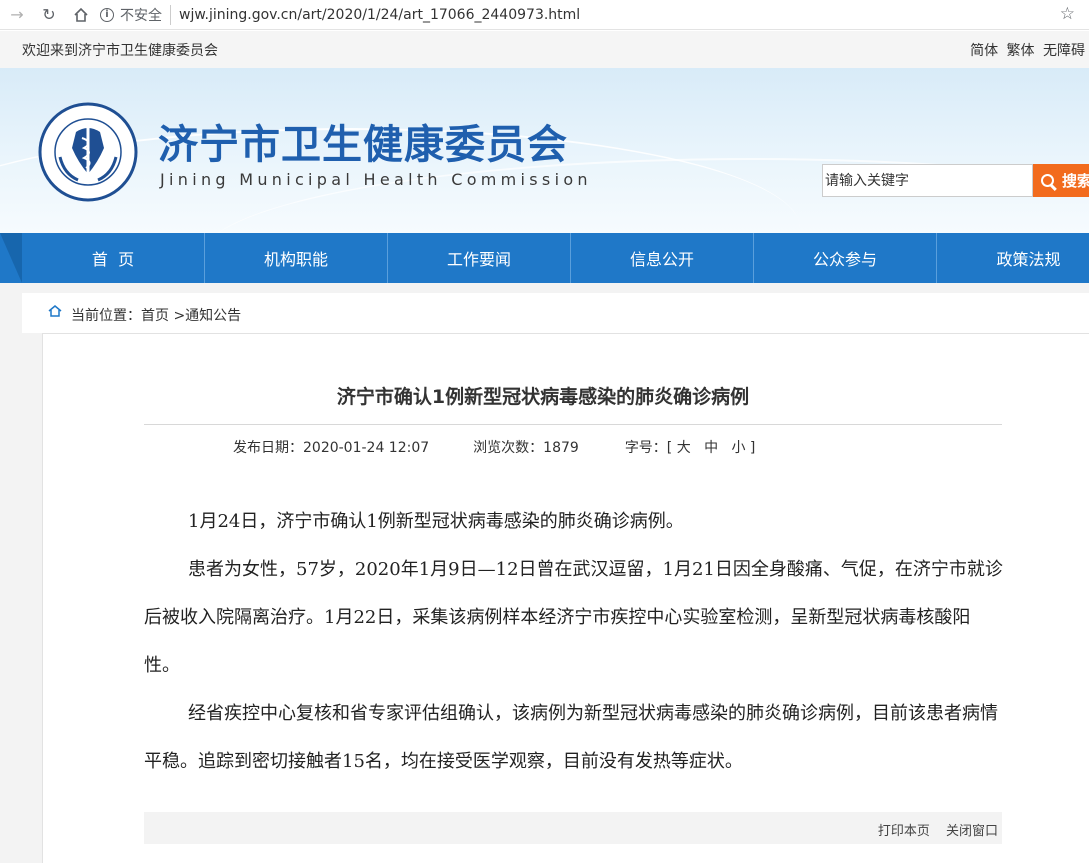 This screenshot has height=863, width=1089. Describe the element at coordinates (120, 51) in the screenshot. I see `welcome-text: 欢迎来到济宁市卫生健康委员会` at that location.